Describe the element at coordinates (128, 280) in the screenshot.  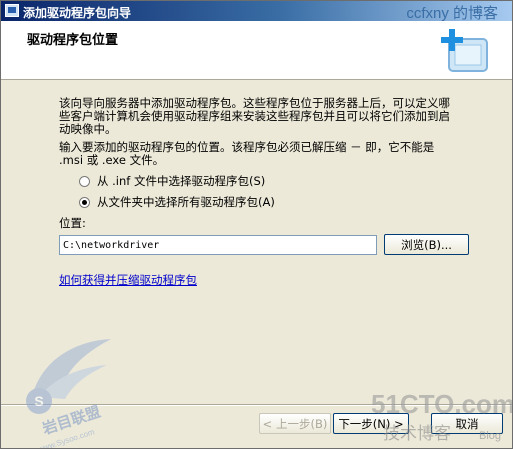
I see `help-link: 如何获得并压缩驱动程序包` at that location.